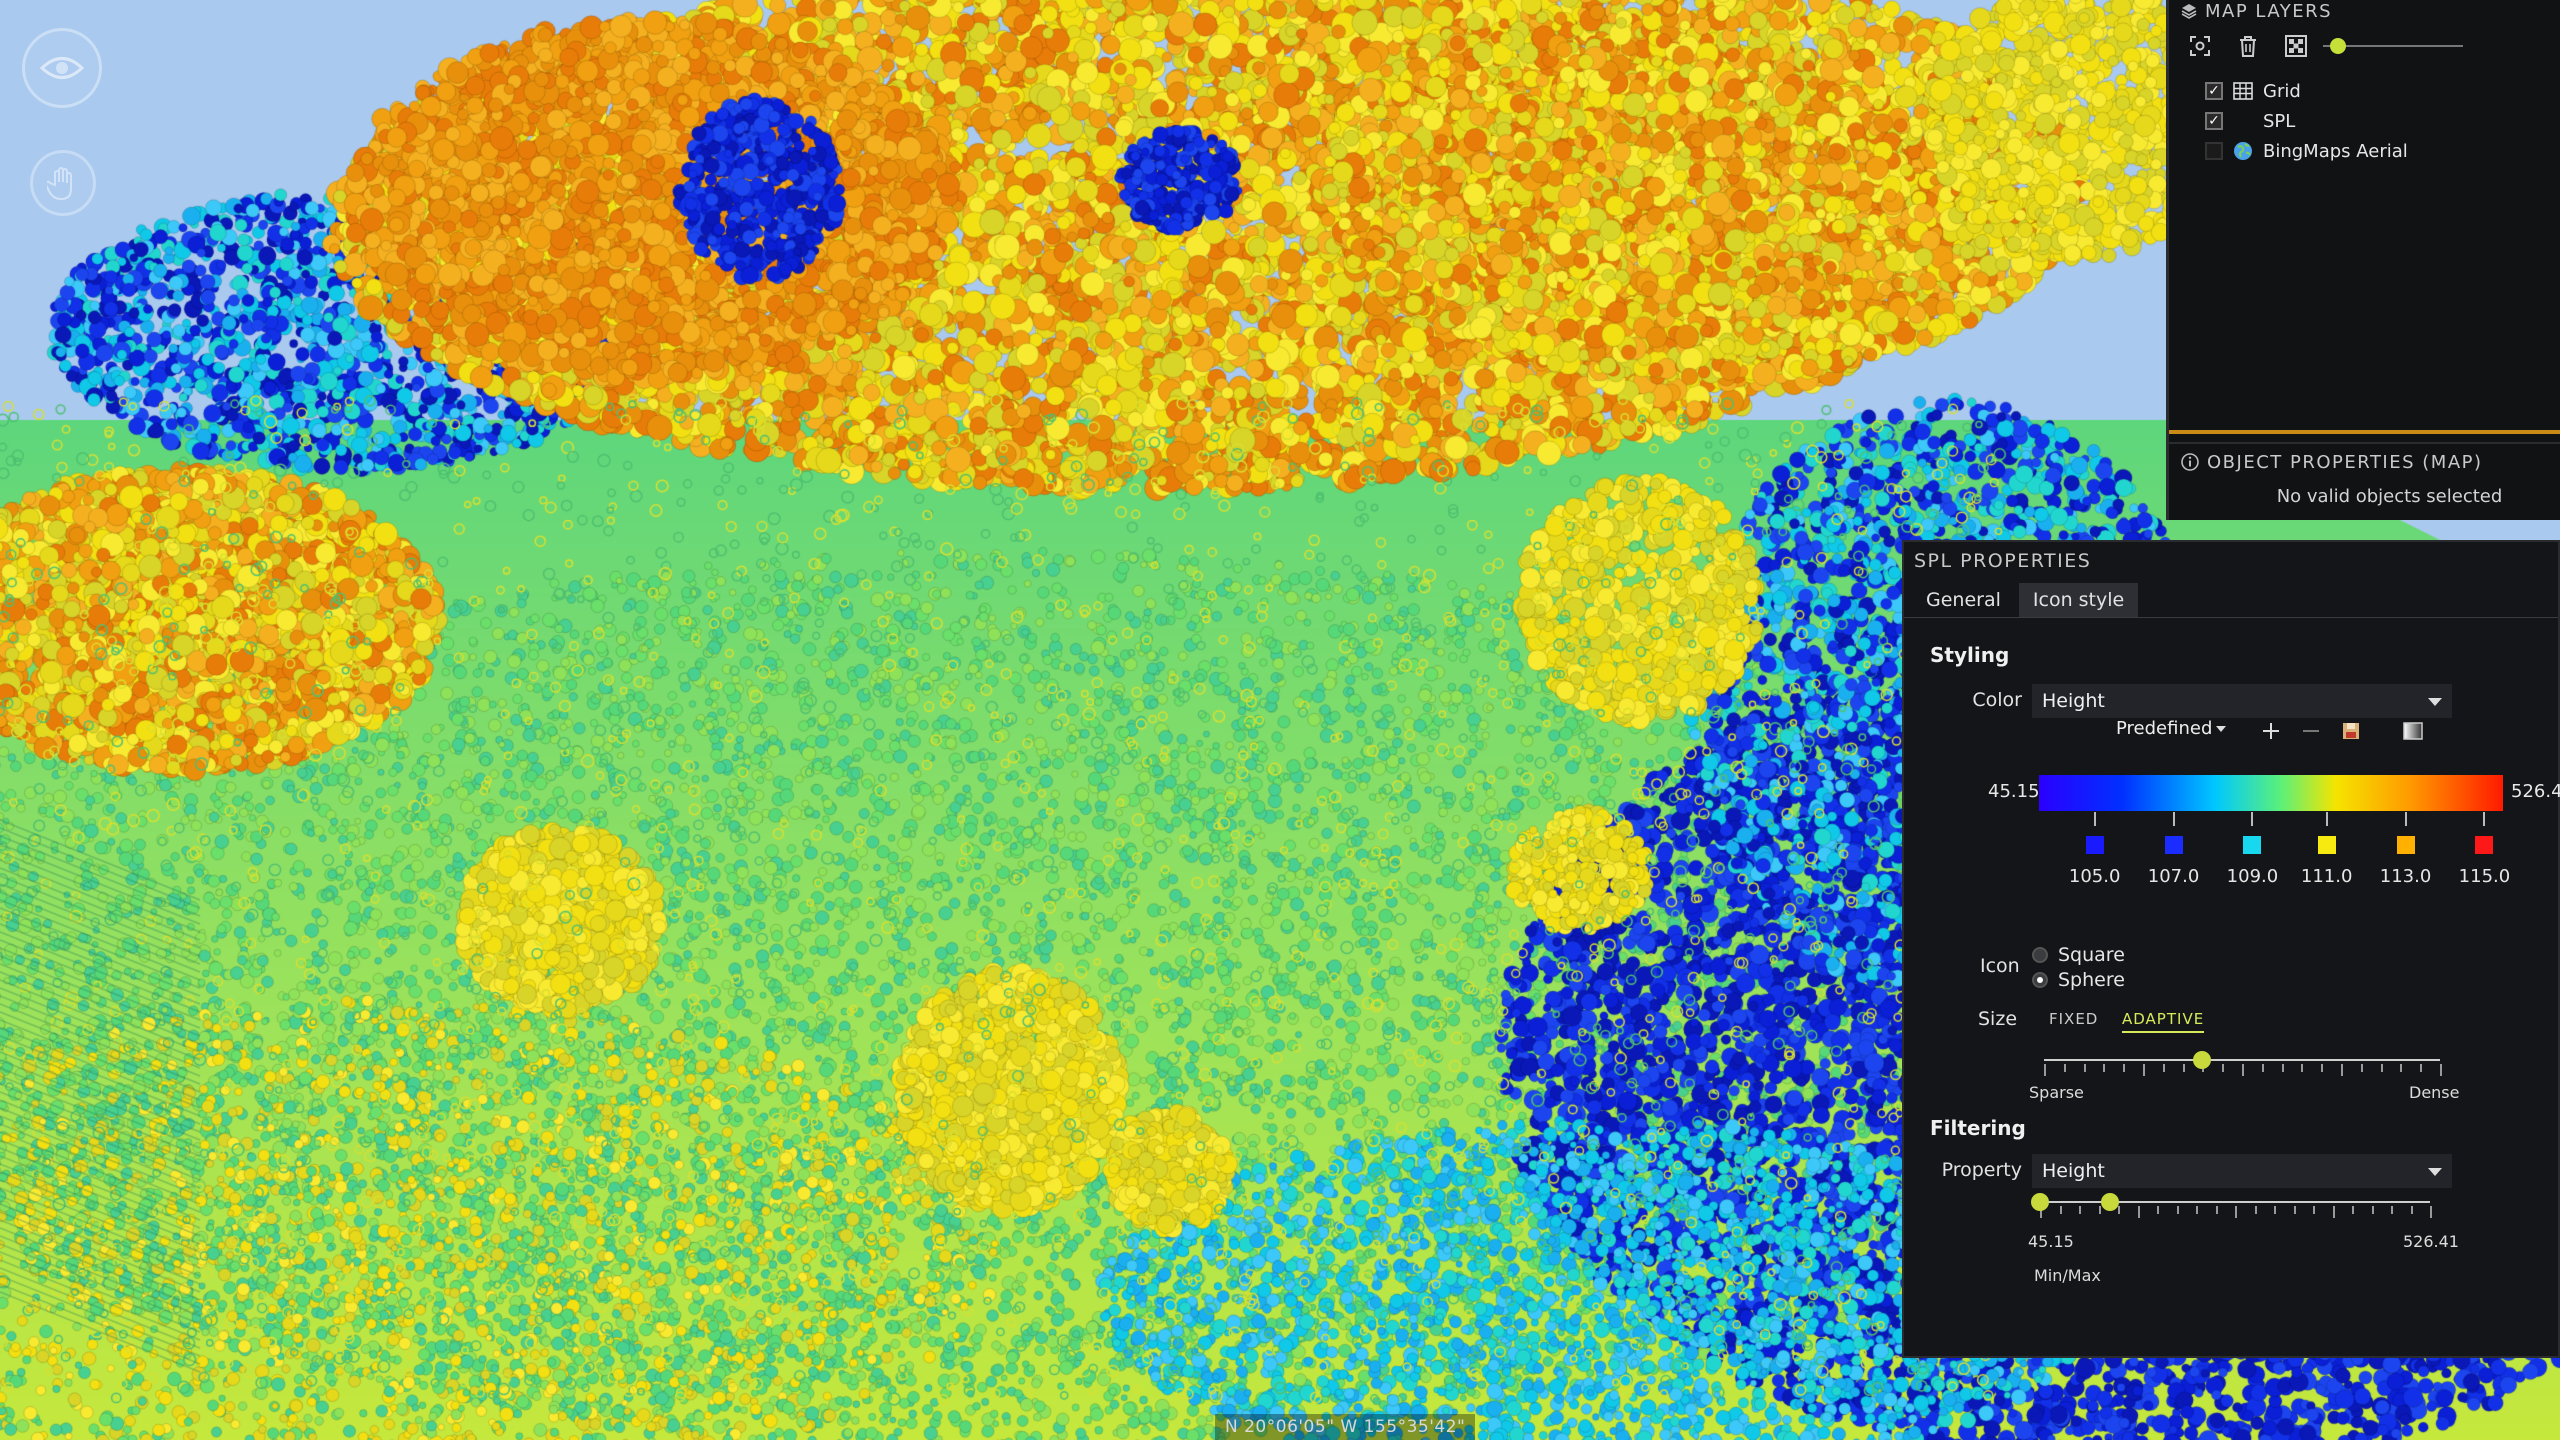 This screenshot has width=2560, height=1440. I want to click on layer-label-grid: Grid, so click(2282, 91).